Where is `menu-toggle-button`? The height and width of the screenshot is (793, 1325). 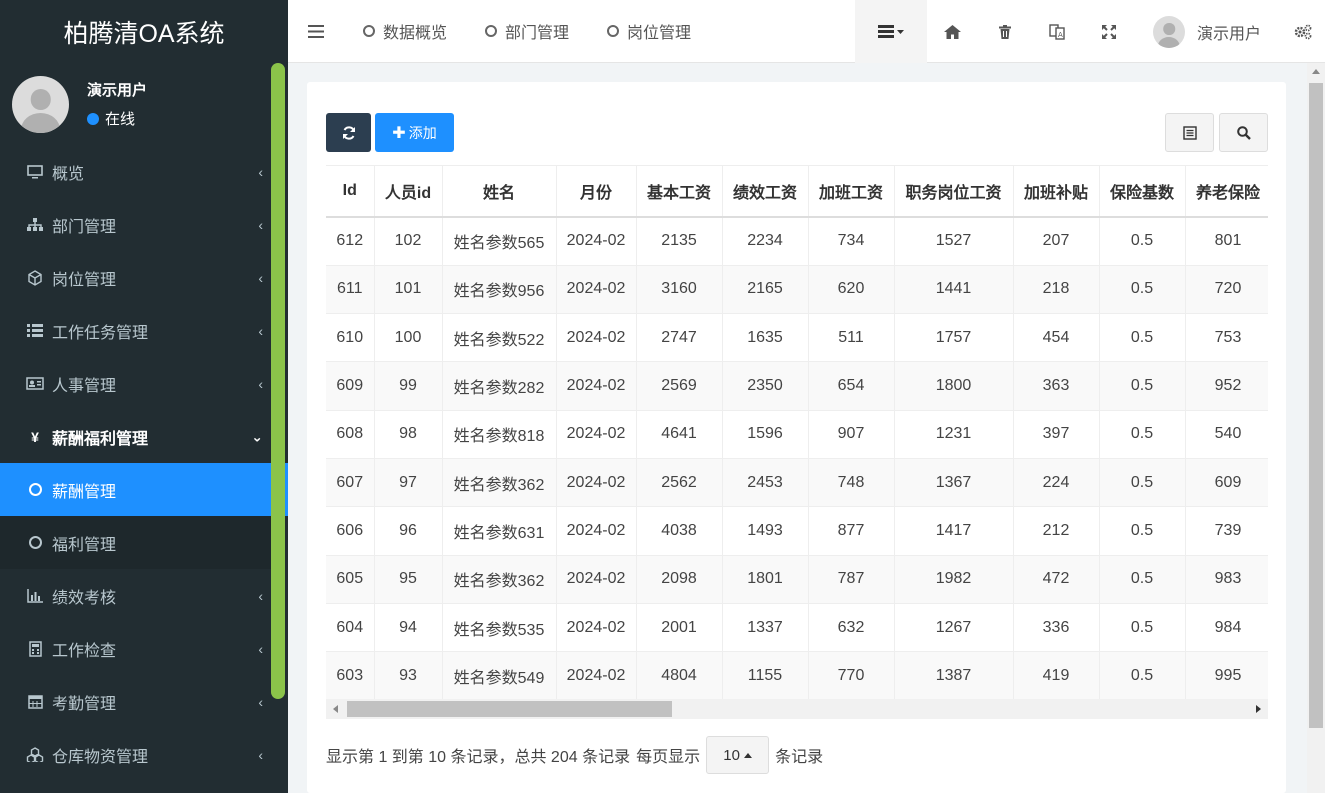
menu-toggle-button is located at coordinates (316, 31).